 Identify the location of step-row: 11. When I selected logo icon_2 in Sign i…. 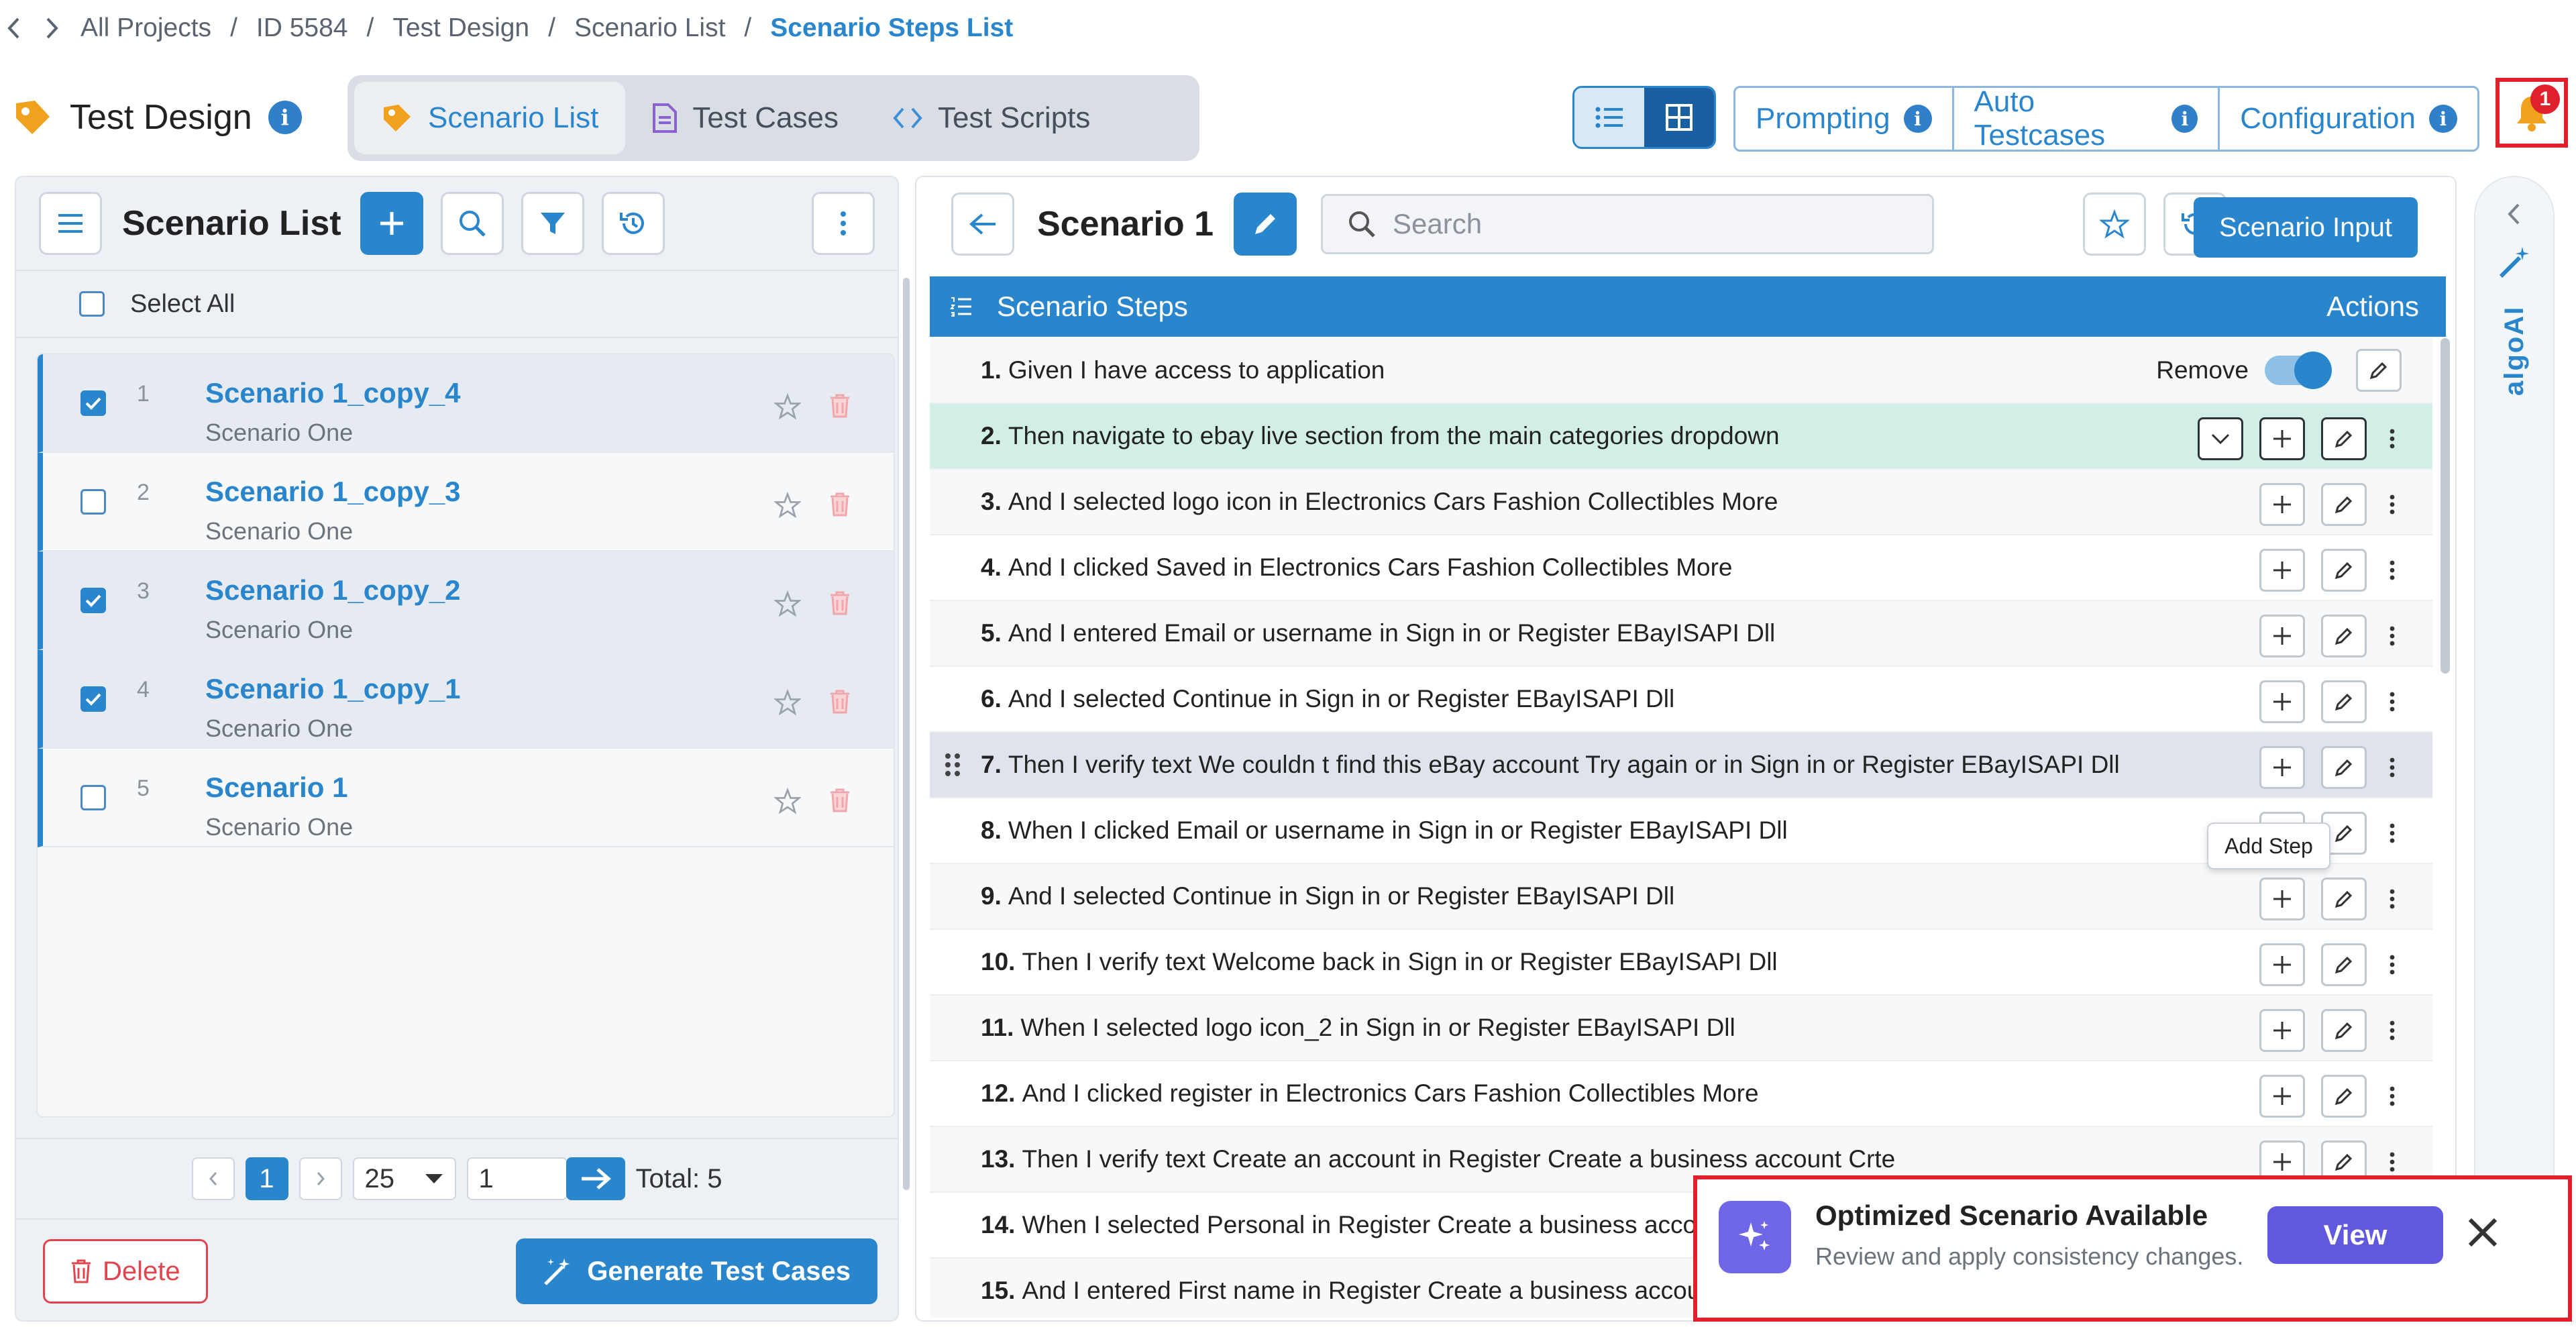
(1681, 1028).